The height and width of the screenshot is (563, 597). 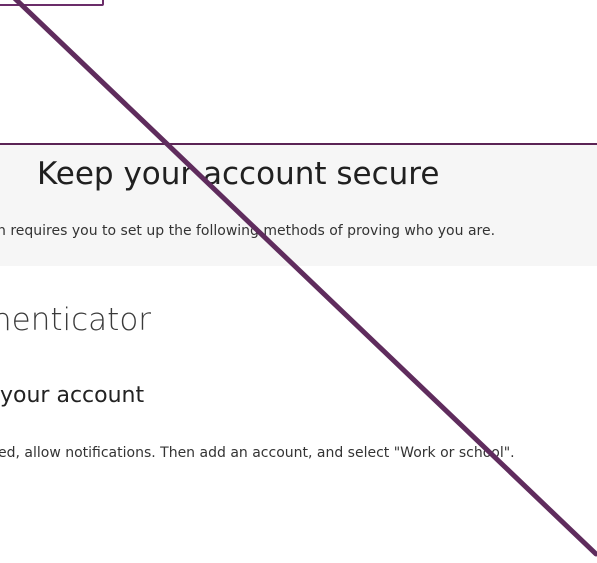 I want to click on page-title: Keep your account secure, so click(x=238, y=174).